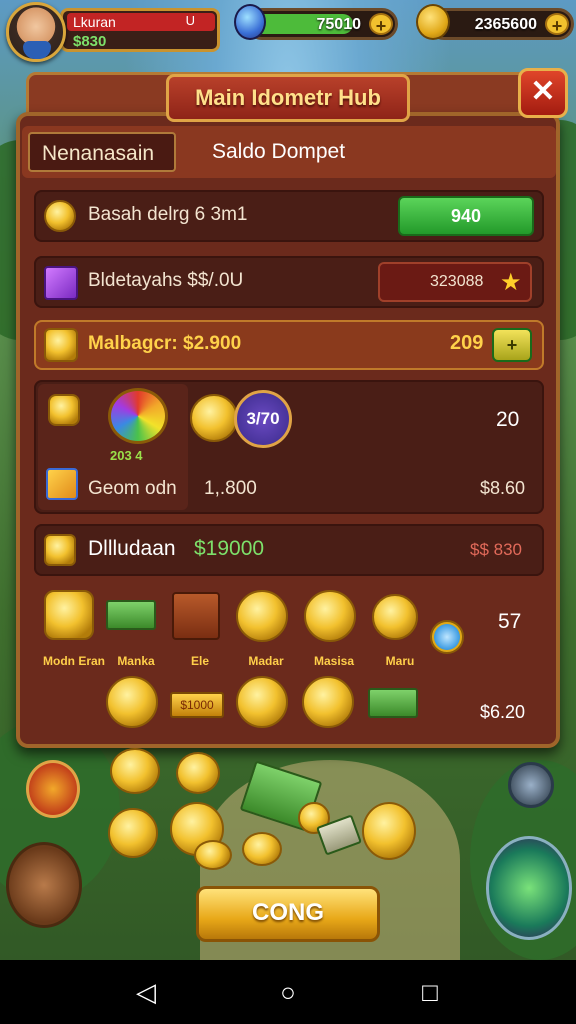 The width and height of the screenshot is (576, 1024). What do you see at coordinates (90, 41) in the screenshot?
I see `player-cash: $830` at bounding box center [90, 41].